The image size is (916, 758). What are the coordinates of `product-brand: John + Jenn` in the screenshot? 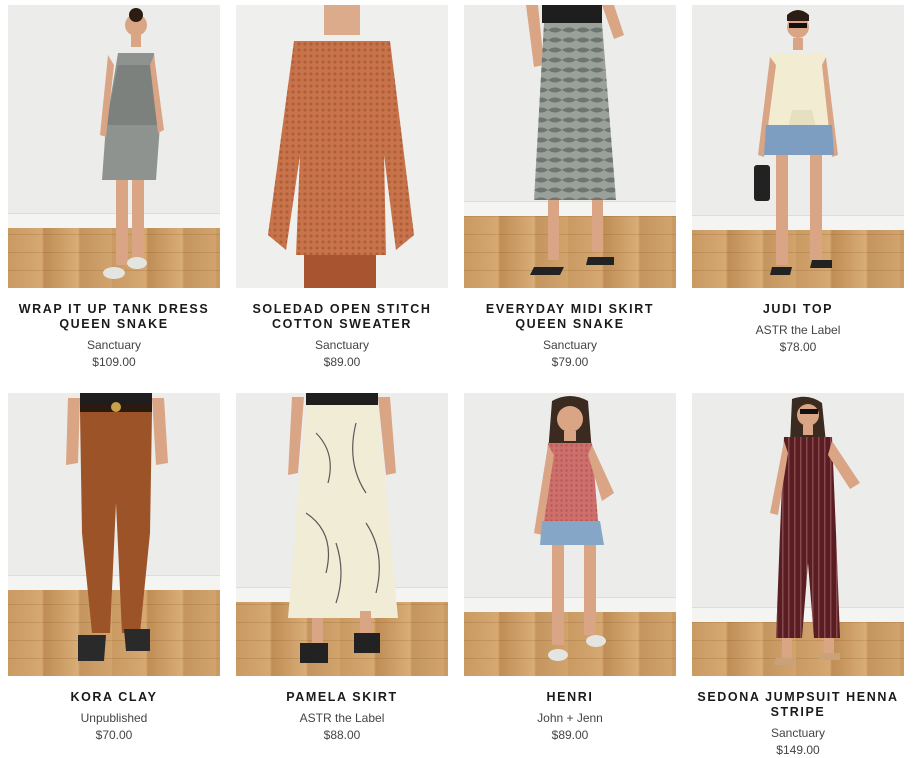 It's located at (570, 718).